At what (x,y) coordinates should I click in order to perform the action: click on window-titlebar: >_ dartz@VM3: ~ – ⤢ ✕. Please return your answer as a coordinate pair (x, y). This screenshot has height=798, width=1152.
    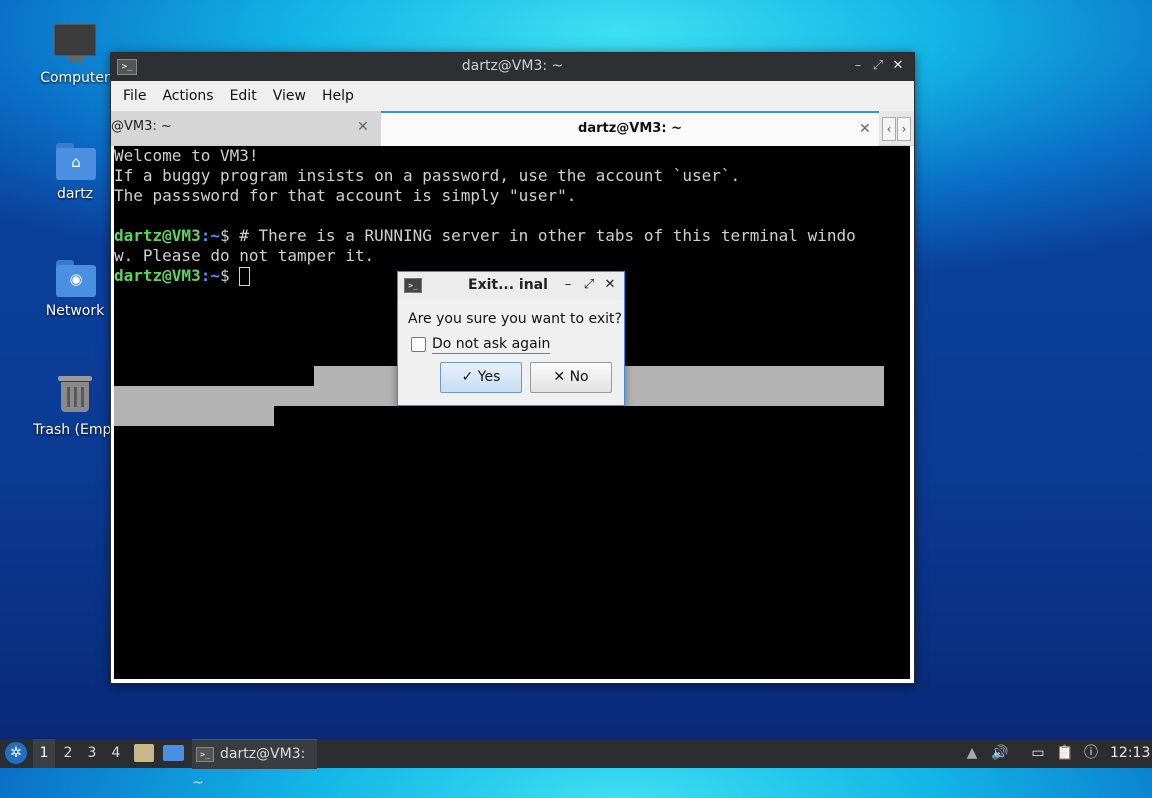
    Looking at the image, I should click on (512, 67).